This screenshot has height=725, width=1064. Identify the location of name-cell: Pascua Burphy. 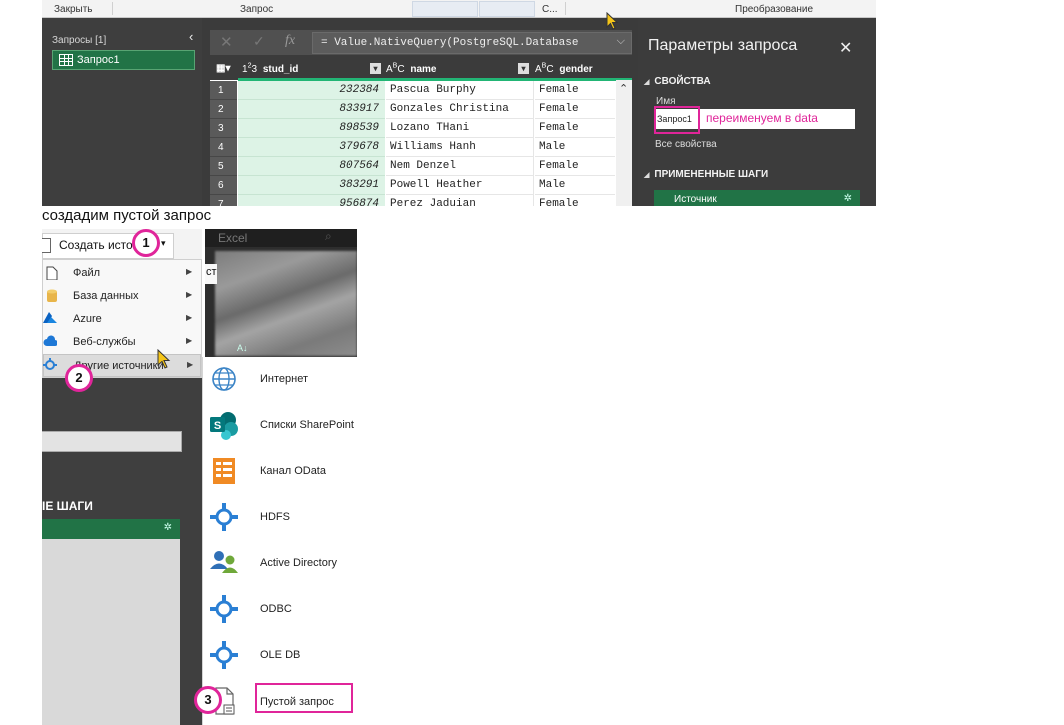
(460, 90).